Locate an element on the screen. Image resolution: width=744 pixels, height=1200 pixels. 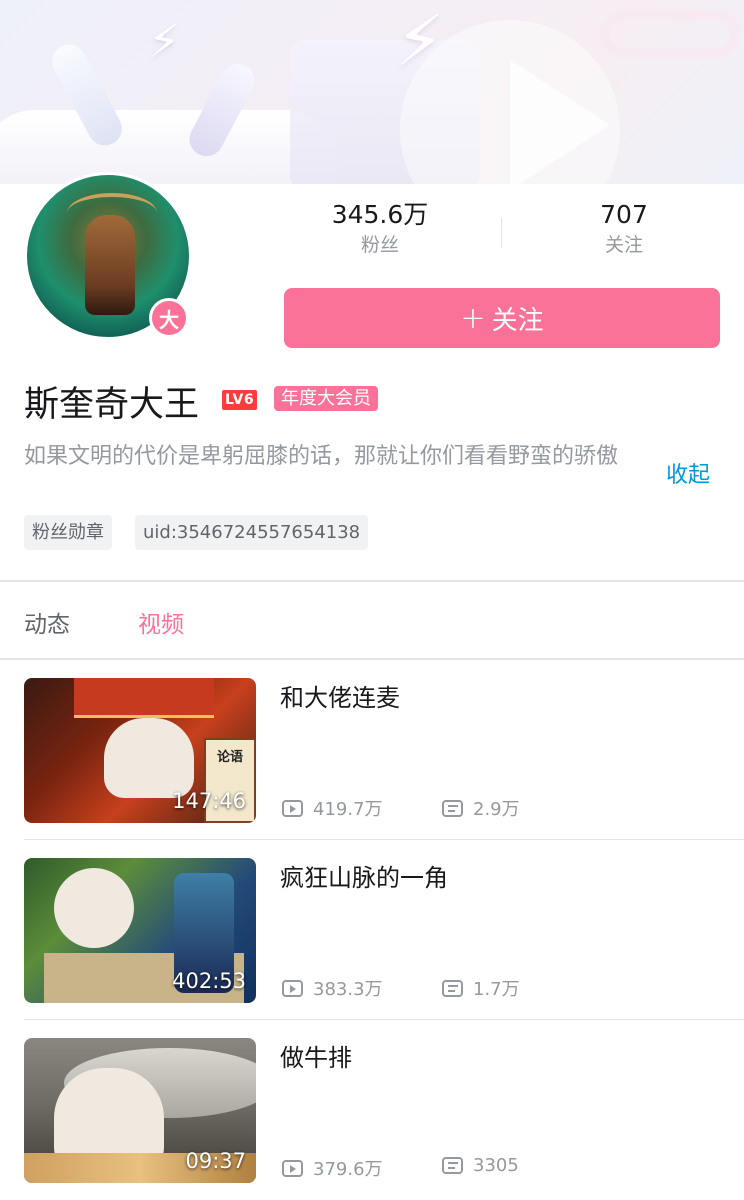
danmaku-count: 3305 is located at coordinates (480, 1165).